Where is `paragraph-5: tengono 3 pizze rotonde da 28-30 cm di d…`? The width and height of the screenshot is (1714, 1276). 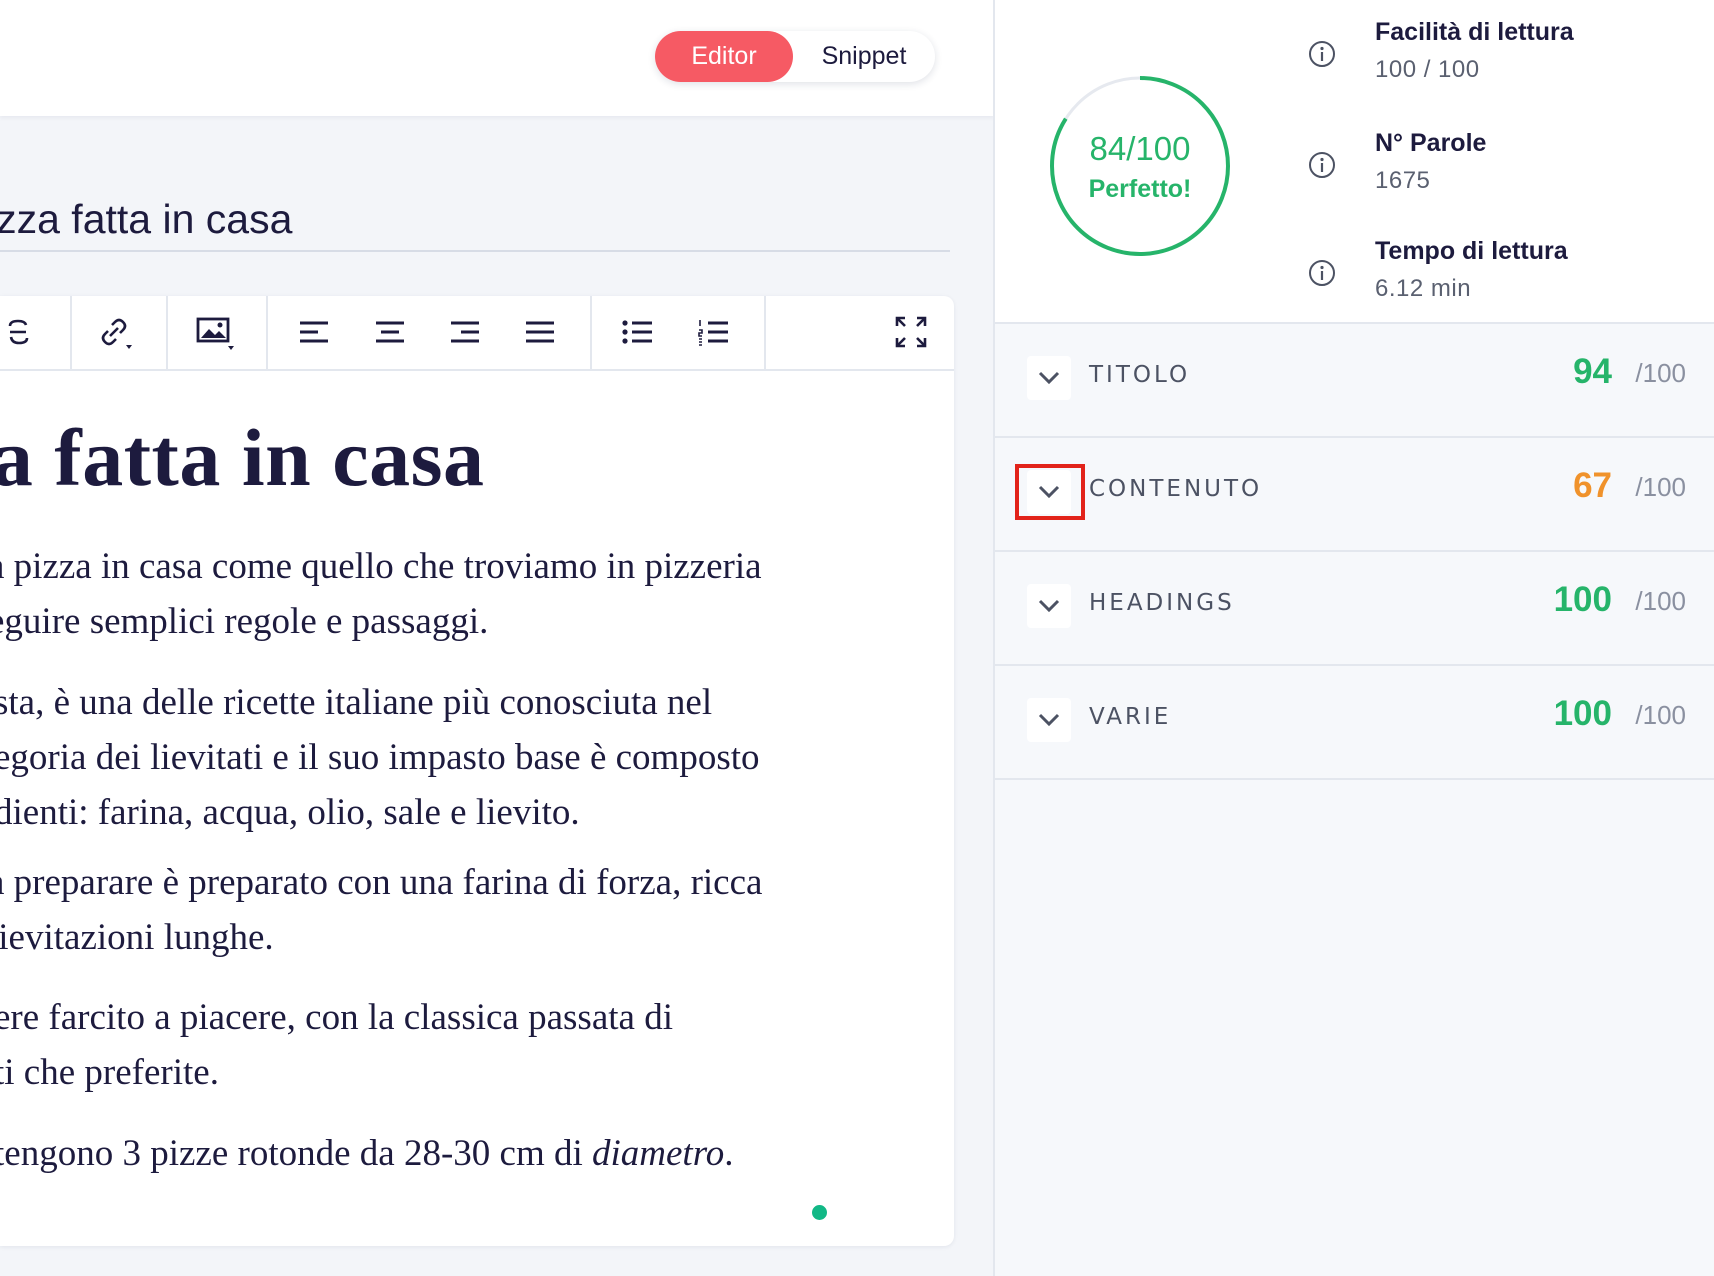 paragraph-5: tengono 3 pizze rotonde da 28-30 cm di d… is located at coordinates (366, 1153).